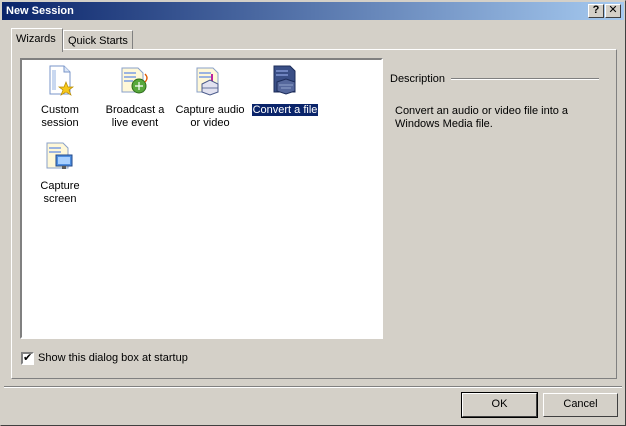  Describe the element at coordinates (60, 192) in the screenshot. I see `wizard-item-label: Capture screen` at that location.